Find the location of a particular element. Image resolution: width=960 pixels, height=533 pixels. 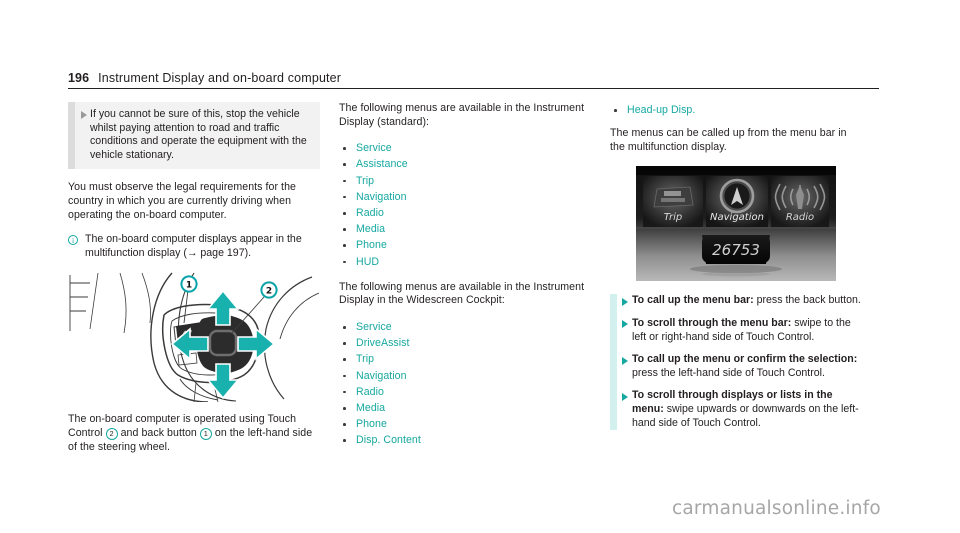

site-watermark: carmanualsonline.info is located at coordinates (776, 508).